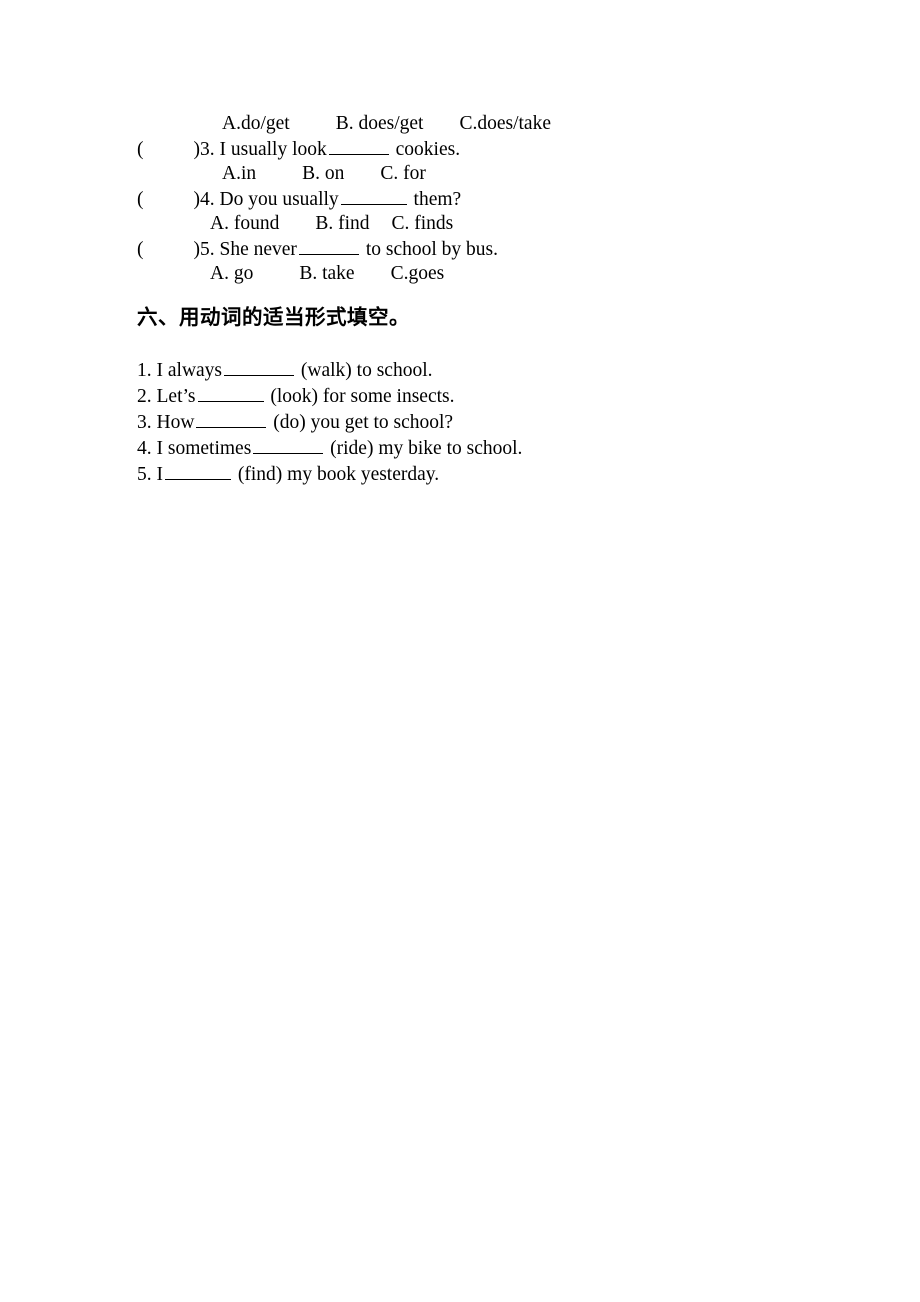 The image size is (920, 1302). Describe the element at coordinates (144, 422) in the screenshot. I see `item-number-3: 3.` at that location.